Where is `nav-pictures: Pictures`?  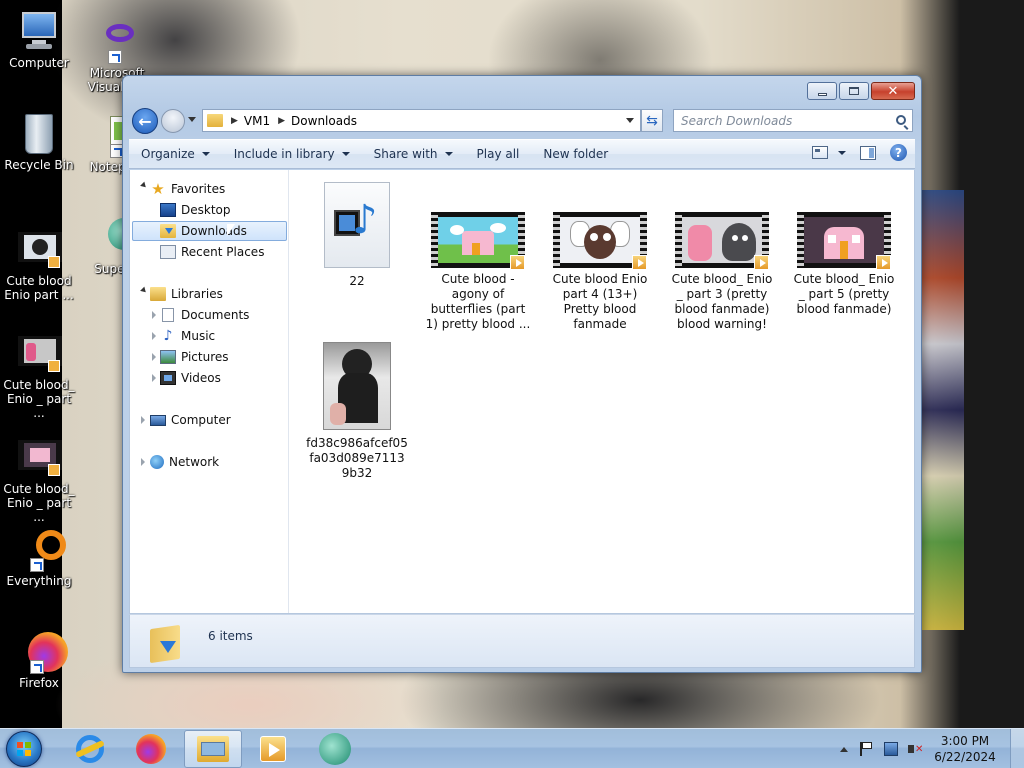
nav-pictures: Pictures is located at coordinates (194, 357).